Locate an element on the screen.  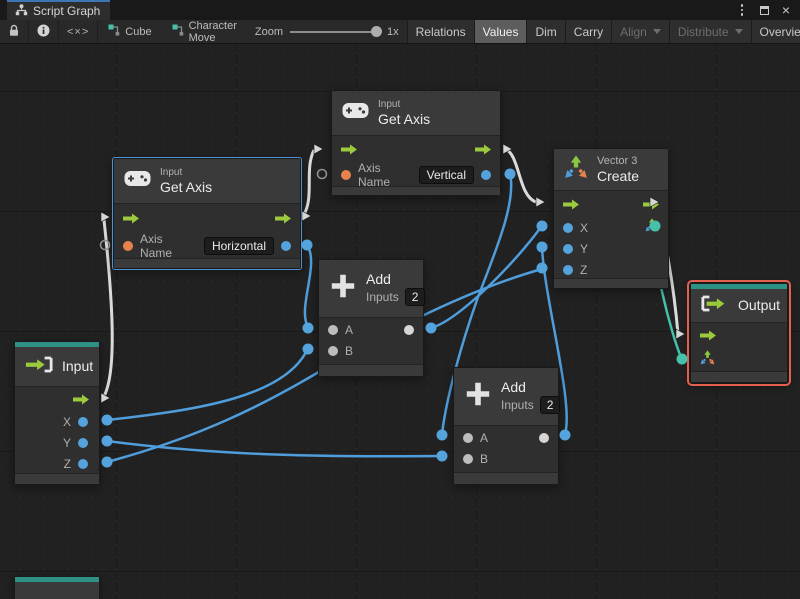
flow-input-port is located at coordinates (739, 335).